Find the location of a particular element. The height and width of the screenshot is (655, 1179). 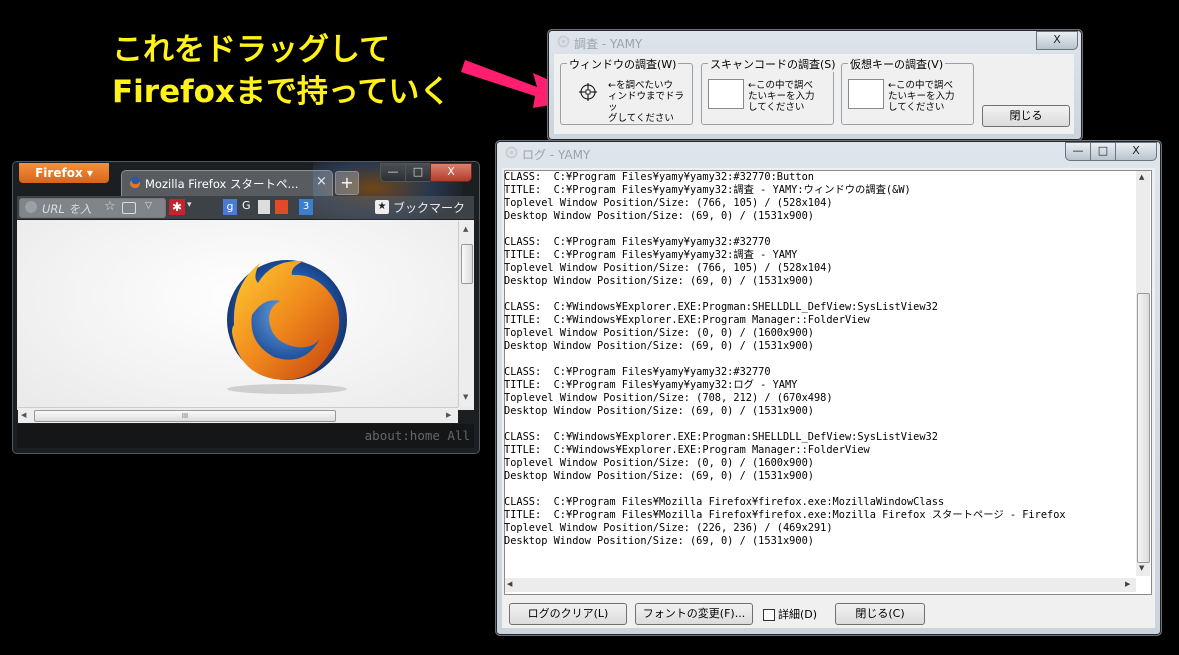

scancode-input is located at coordinates (726, 94).